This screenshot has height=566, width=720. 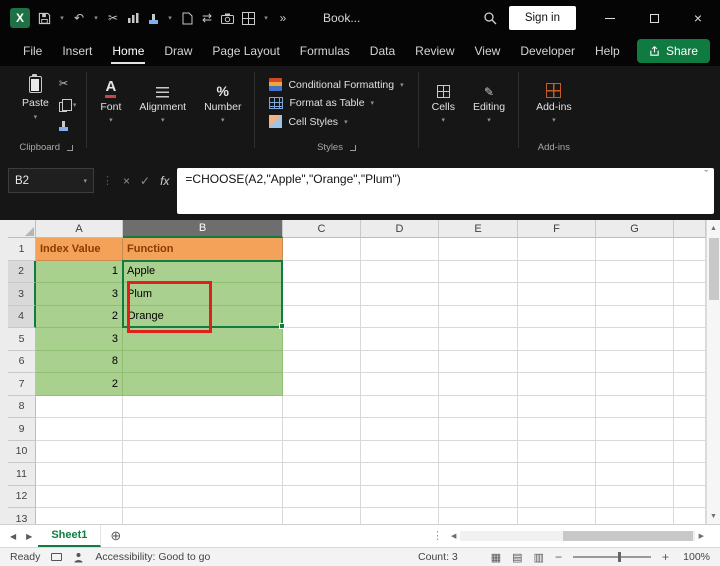 I want to click on save-chevron-icon: ▾, so click(x=62, y=18).